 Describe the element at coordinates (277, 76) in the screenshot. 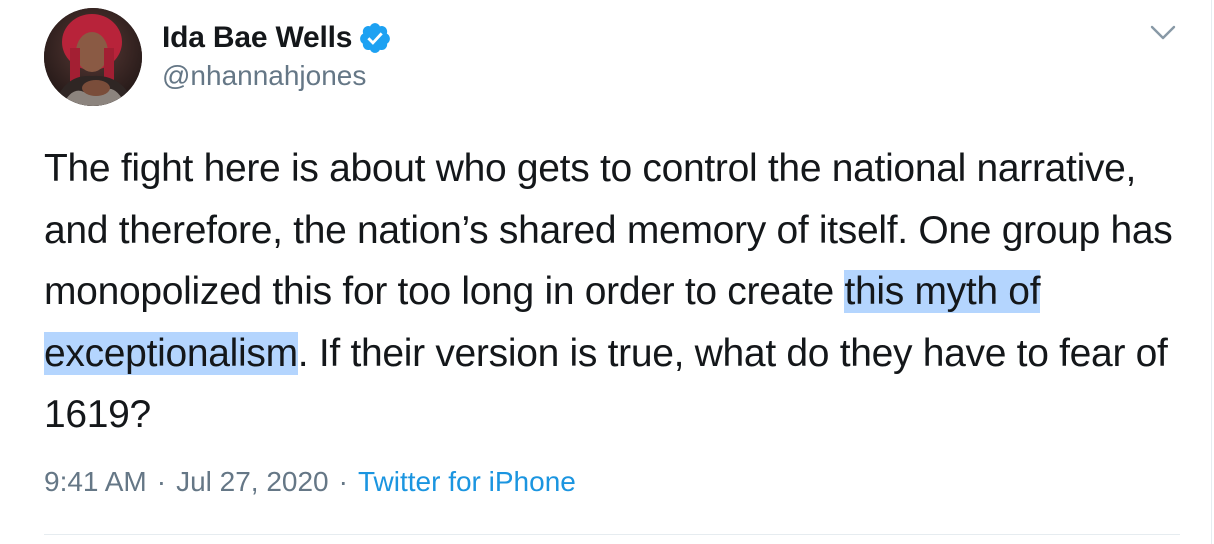

I see `handle: @nhannahjones` at that location.